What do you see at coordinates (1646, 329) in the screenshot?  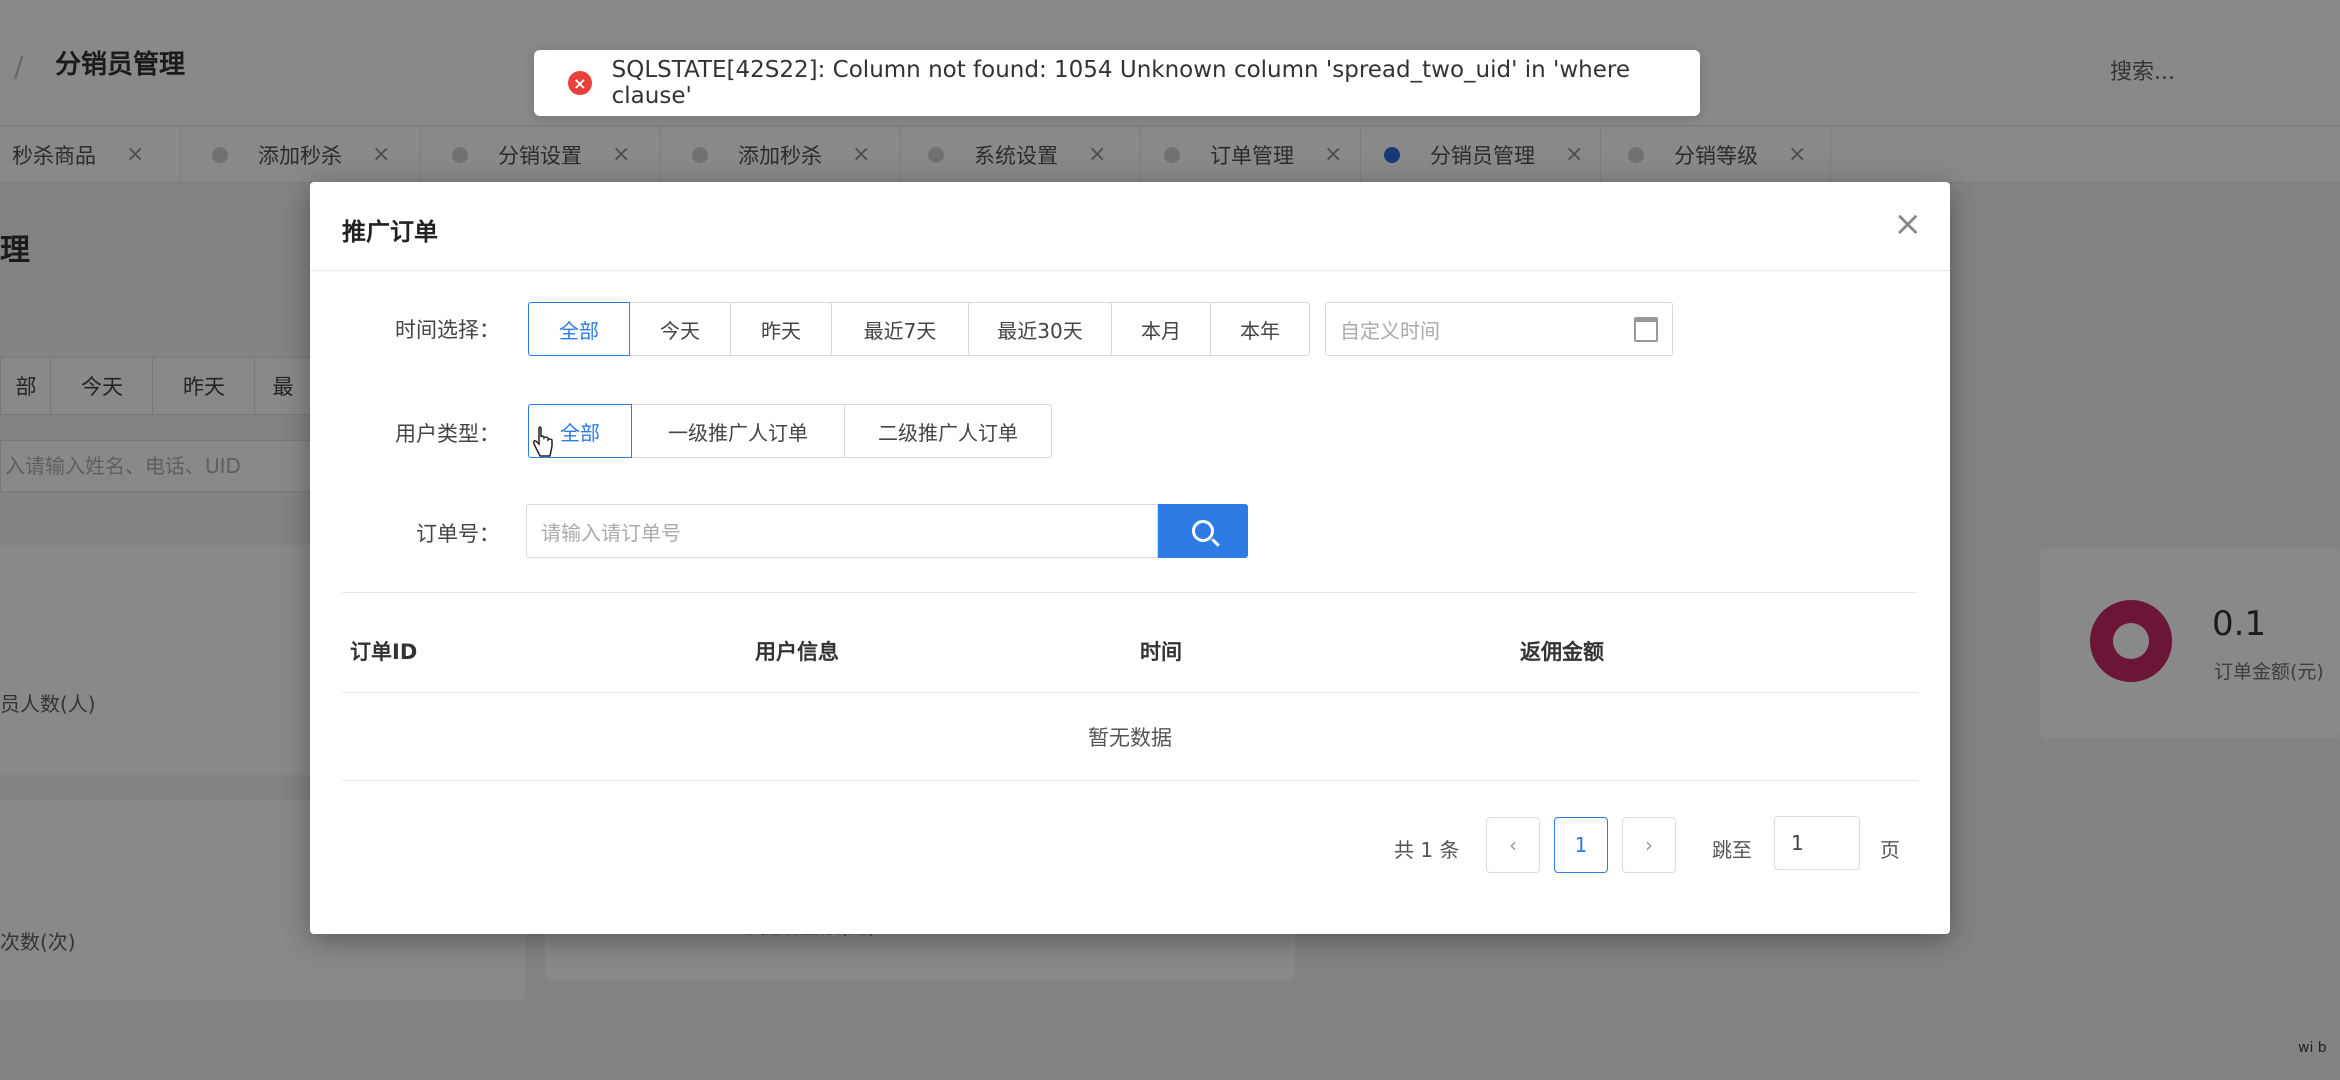 I see `calendar-icon` at bounding box center [1646, 329].